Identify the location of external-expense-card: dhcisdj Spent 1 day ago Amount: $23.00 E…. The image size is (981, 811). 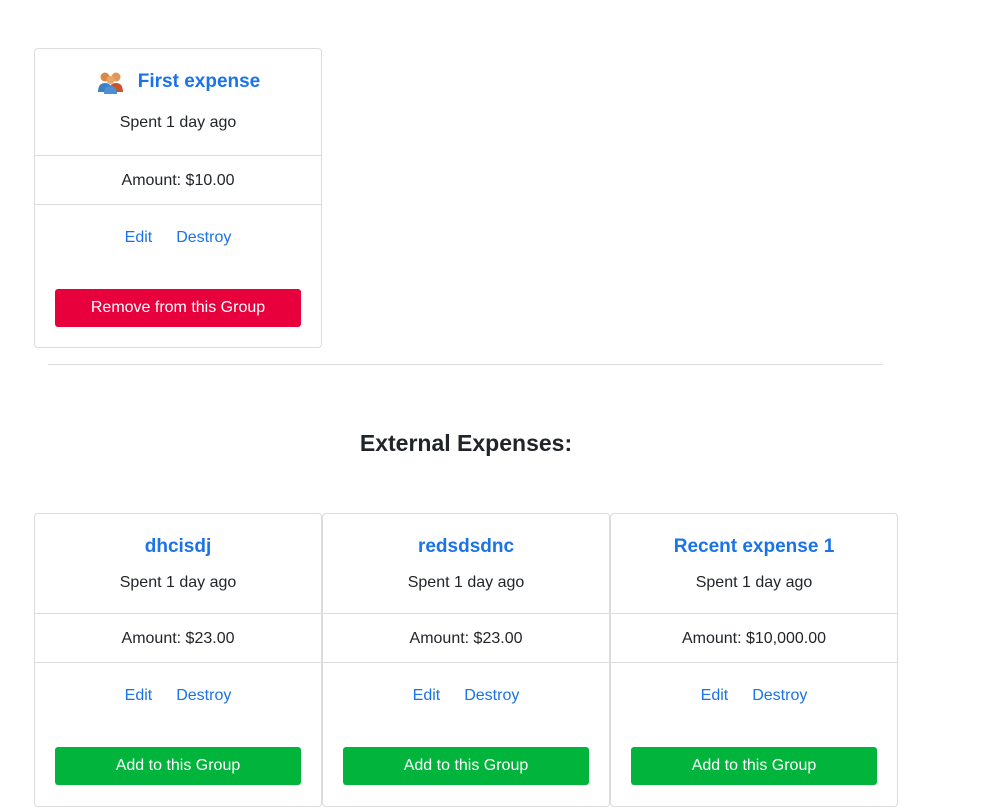
(178, 660).